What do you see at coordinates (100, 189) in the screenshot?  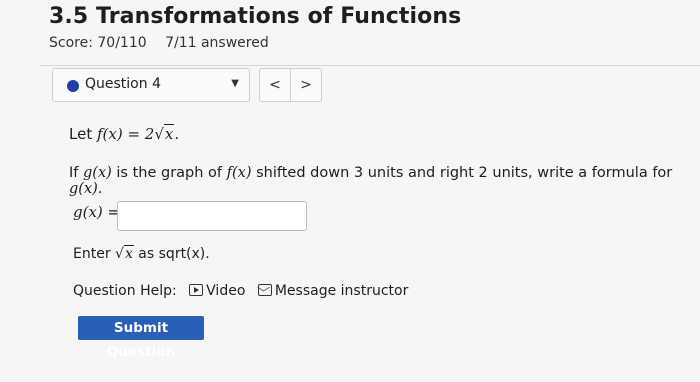 I see `statement-period: .` at bounding box center [100, 189].